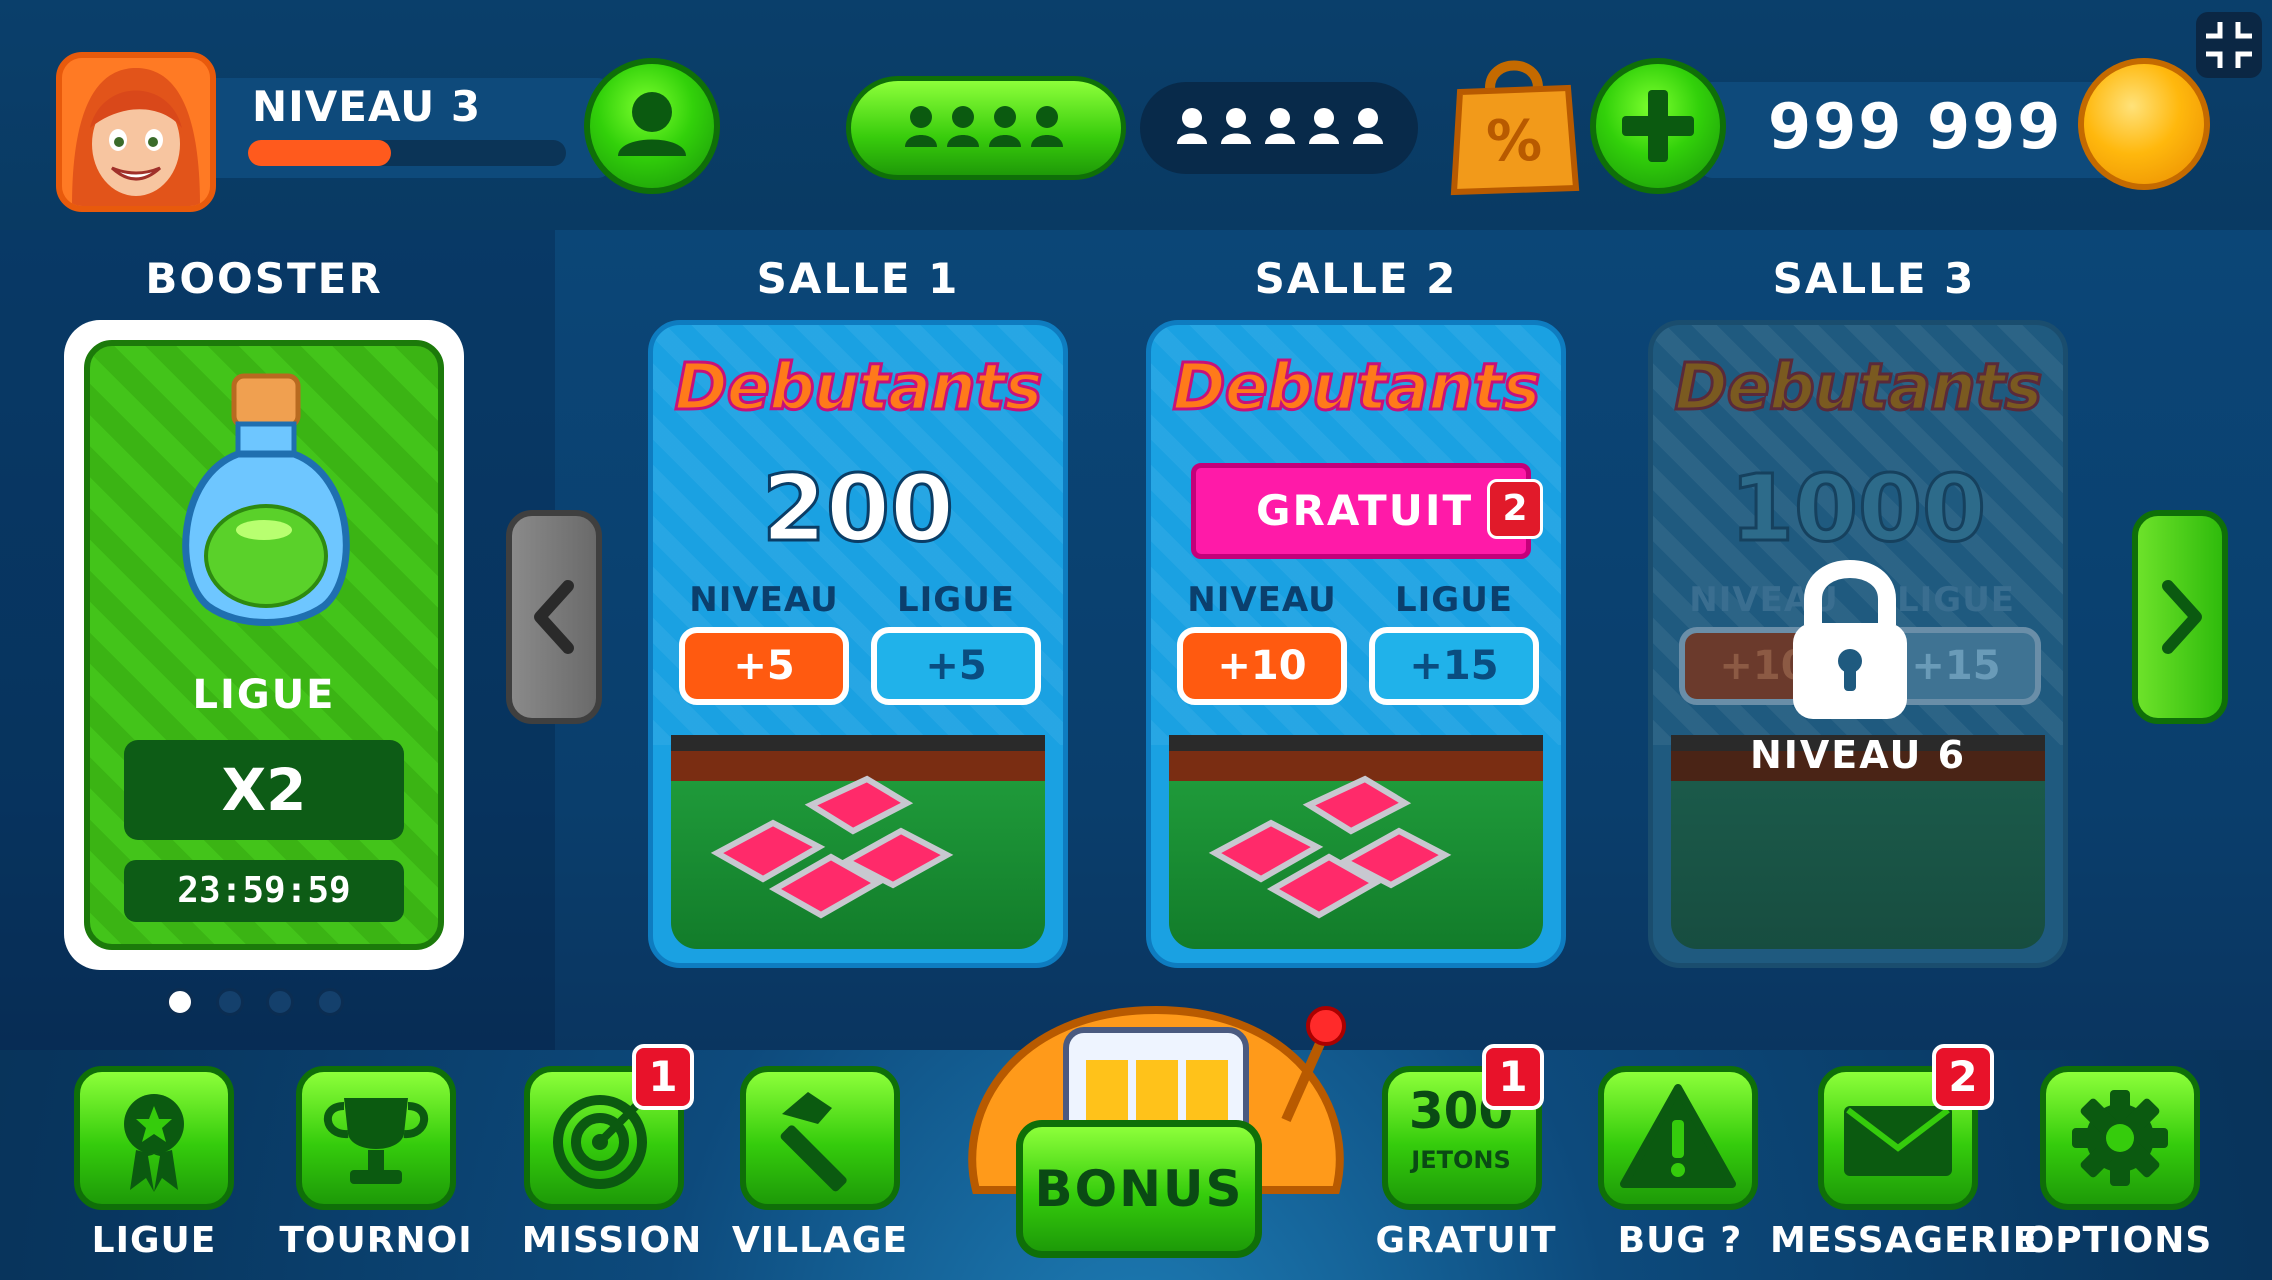 The width and height of the screenshot is (2272, 1280). What do you see at coordinates (1858, 755) in the screenshot?
I see `unlock-requirement: NIVEAU 6` at bounding box center [1858, 755].